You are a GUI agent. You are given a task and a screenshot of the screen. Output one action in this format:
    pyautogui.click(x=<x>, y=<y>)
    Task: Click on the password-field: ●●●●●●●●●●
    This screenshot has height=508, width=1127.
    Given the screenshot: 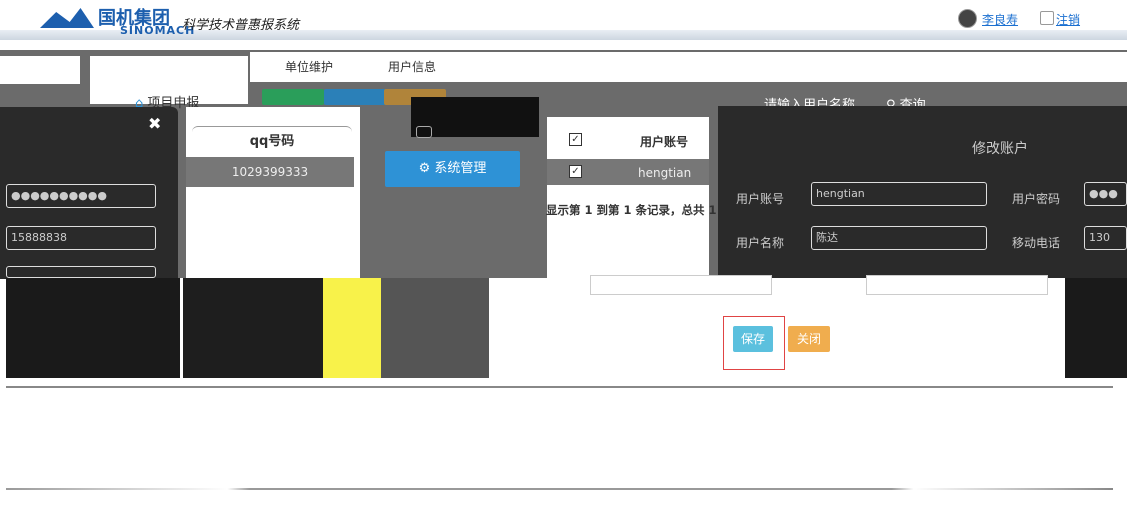 What is the action you would take?
    pyautogui.click(x=81, y=196)
    